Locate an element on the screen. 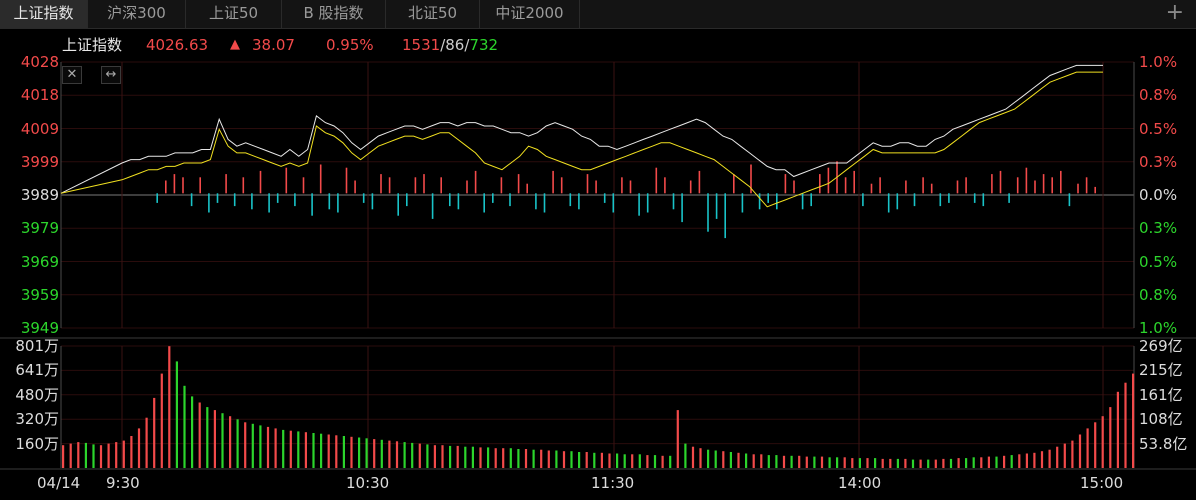 The width and height of the screenshot is (1196, 500). resize-horizontal-icon: ↔ is located at coordinates (111, 75).